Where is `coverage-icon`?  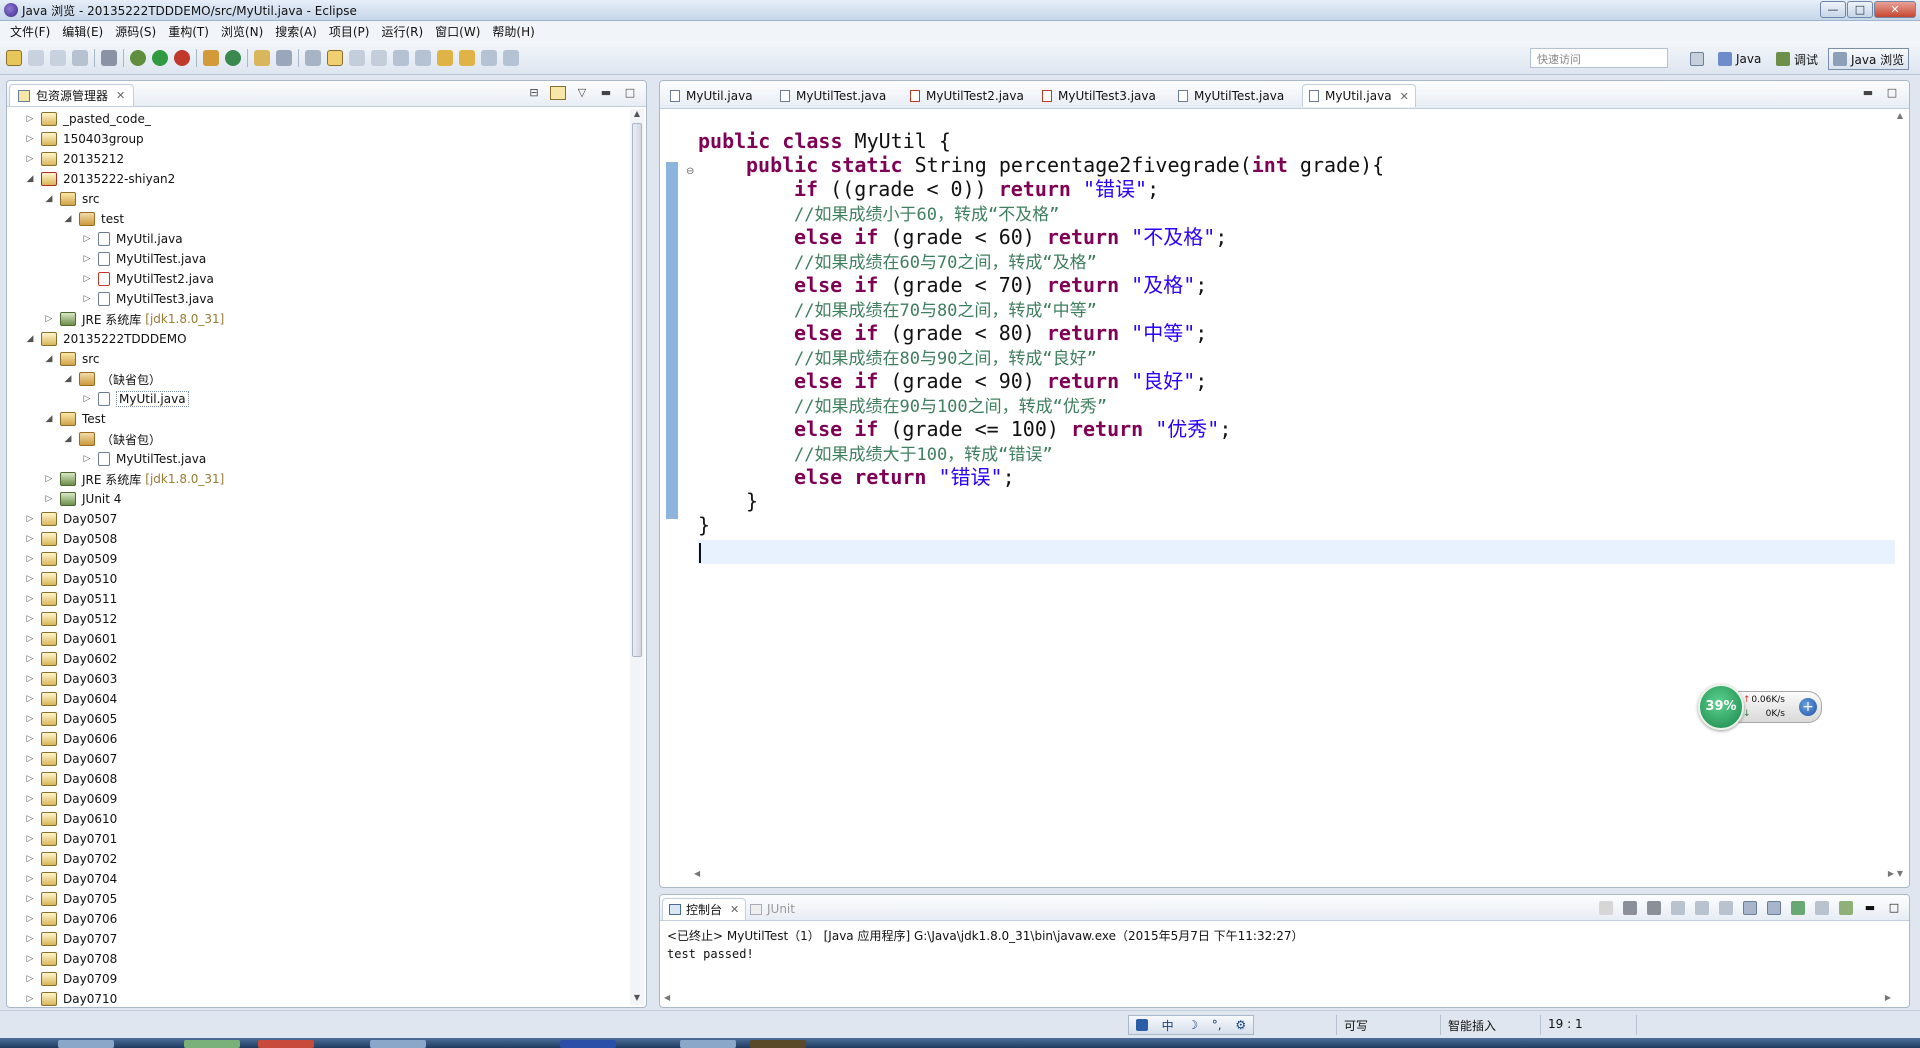 coverage-icon is located at coordinates (182, 58).